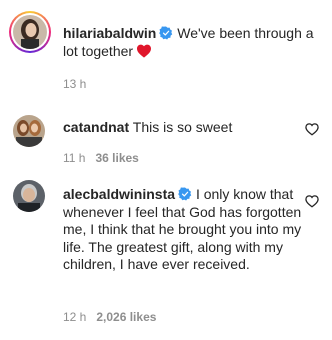 This screenshot has width=332, height=340. I want to click on comment-body: catandnat This is so sweet, so click(178, 128).